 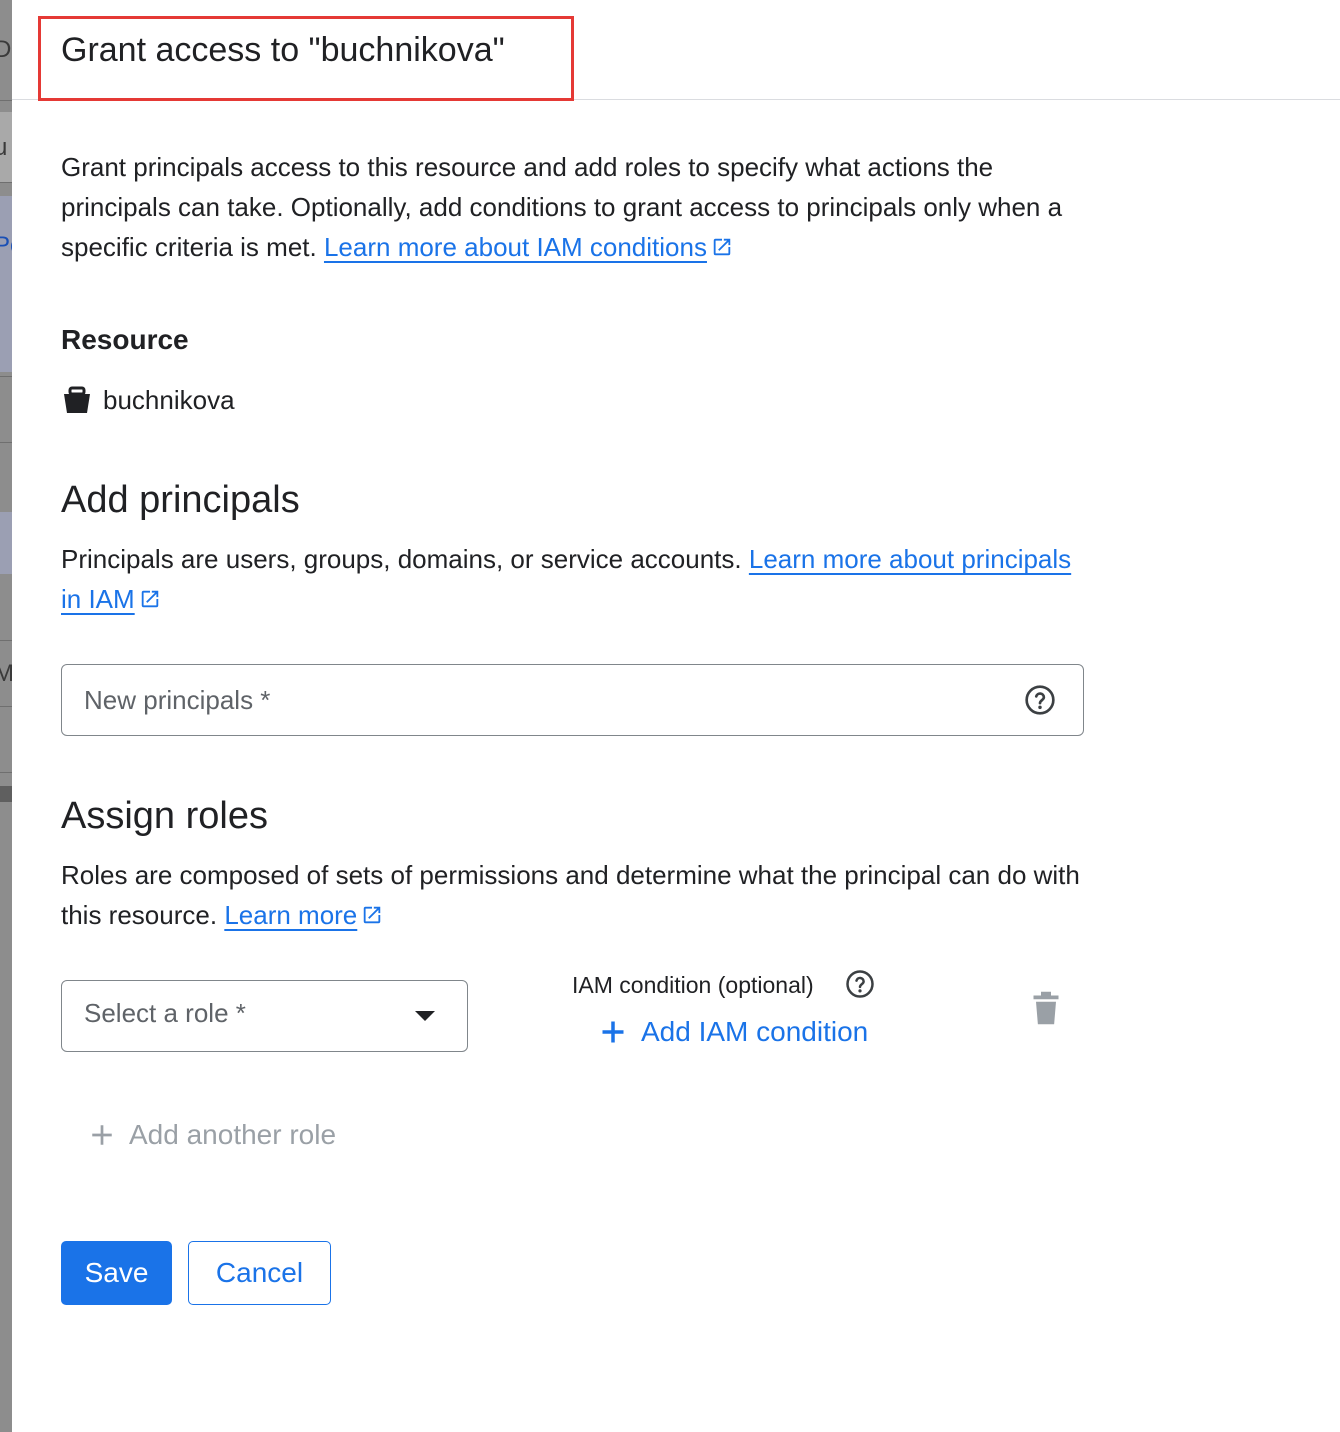 I want to click on resource-item: buchnikova, so click(x=148, y=400).